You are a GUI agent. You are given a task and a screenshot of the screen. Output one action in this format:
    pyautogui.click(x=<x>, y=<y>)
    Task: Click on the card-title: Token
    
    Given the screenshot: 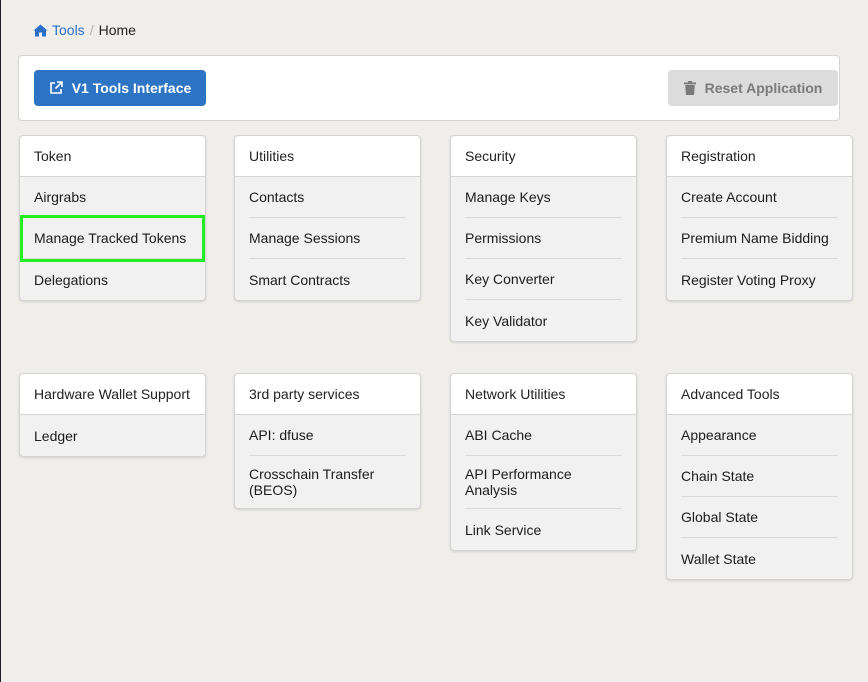 What is the action you would take?
    pyautogui.click(x=112, y=156)
    